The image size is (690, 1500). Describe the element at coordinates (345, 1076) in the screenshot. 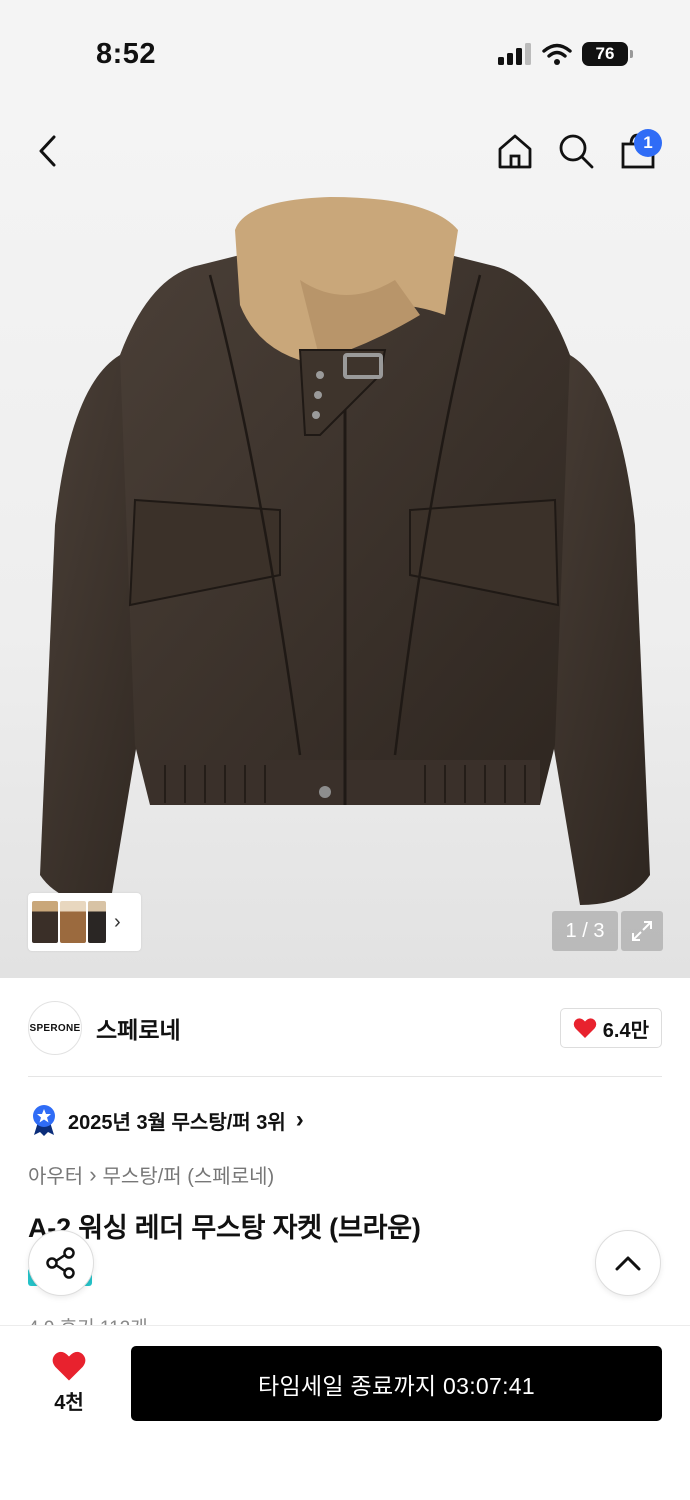

I see `divider` at that location.